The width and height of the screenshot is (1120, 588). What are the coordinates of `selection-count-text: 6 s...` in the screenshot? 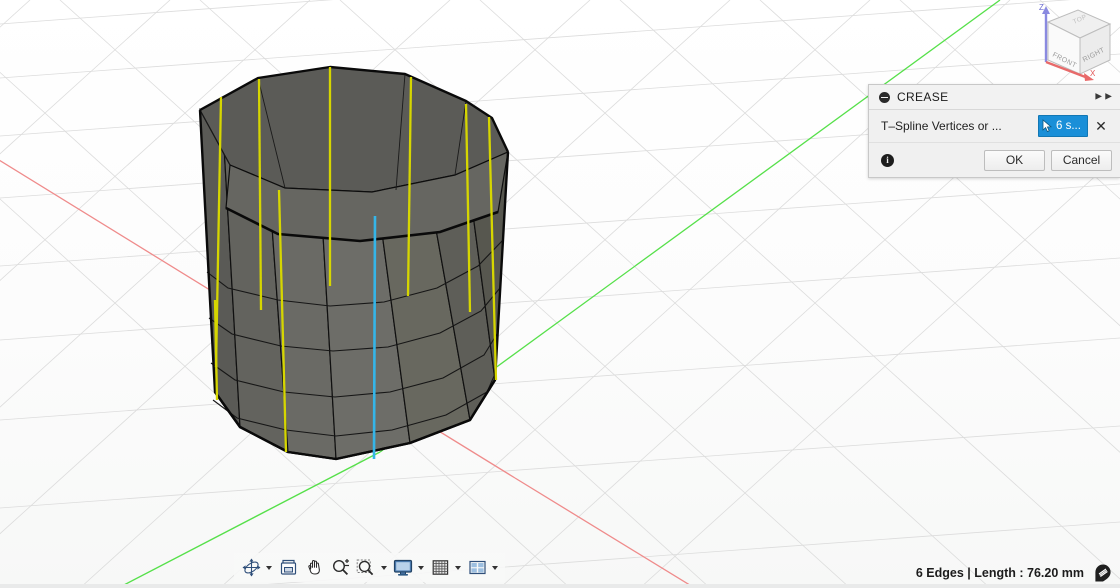 It's located at (1068, 126).